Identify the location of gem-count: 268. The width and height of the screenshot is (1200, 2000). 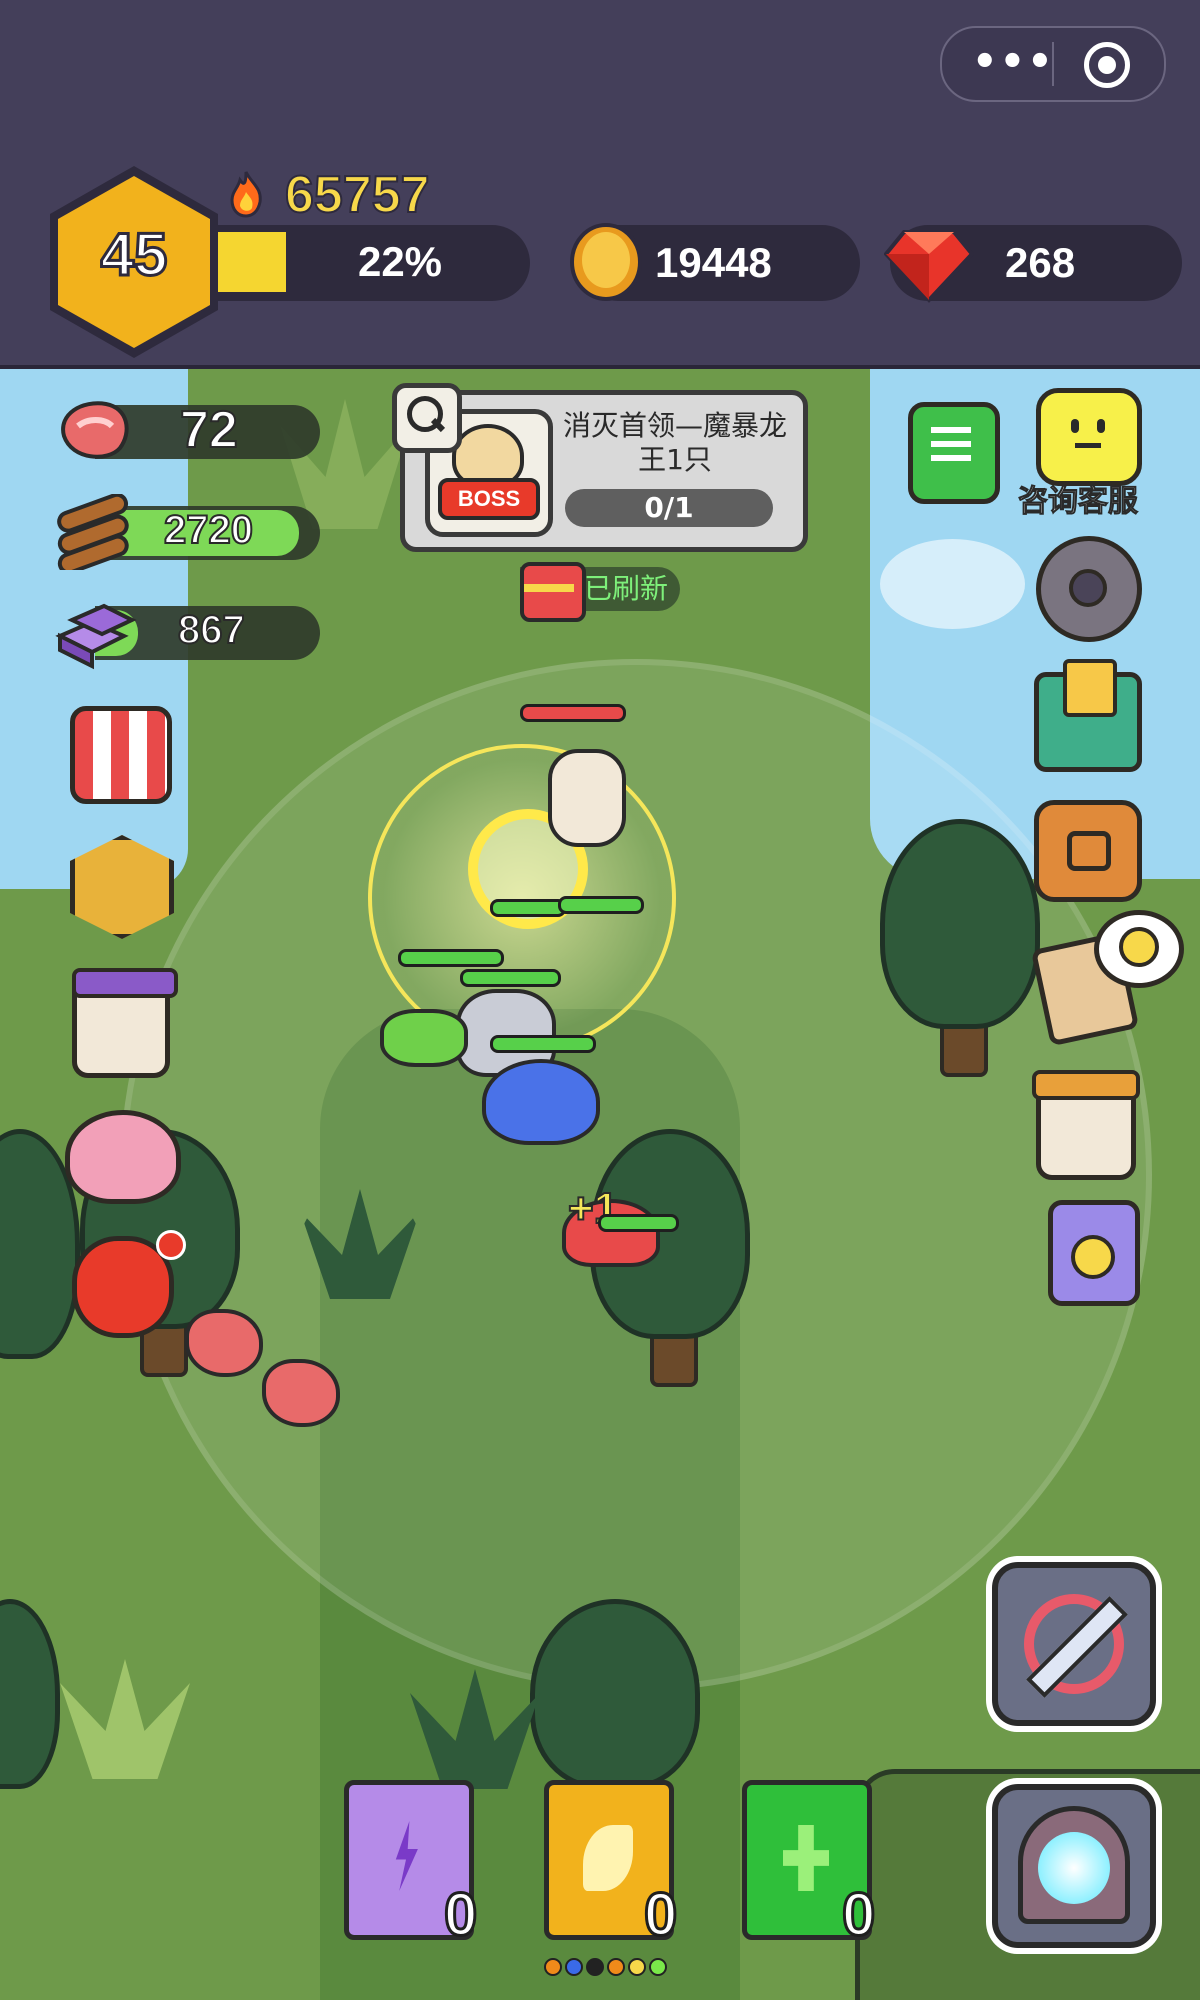
(1040, 262).